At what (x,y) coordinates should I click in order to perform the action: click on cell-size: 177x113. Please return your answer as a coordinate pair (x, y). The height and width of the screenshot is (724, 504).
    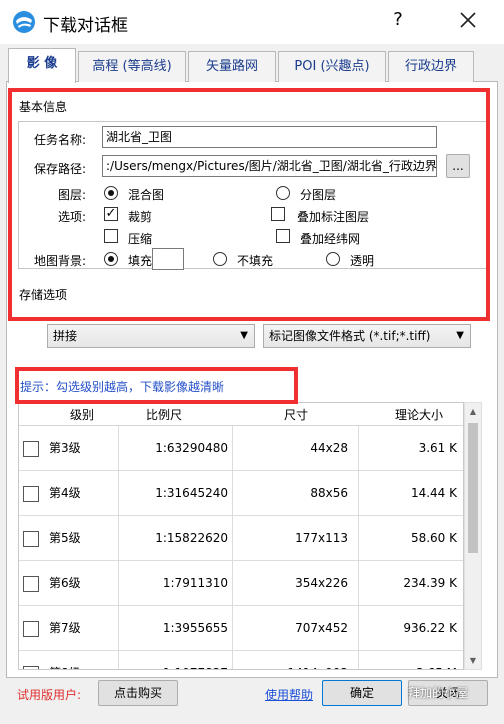
    Looking at the image, I should click on (296, 538).